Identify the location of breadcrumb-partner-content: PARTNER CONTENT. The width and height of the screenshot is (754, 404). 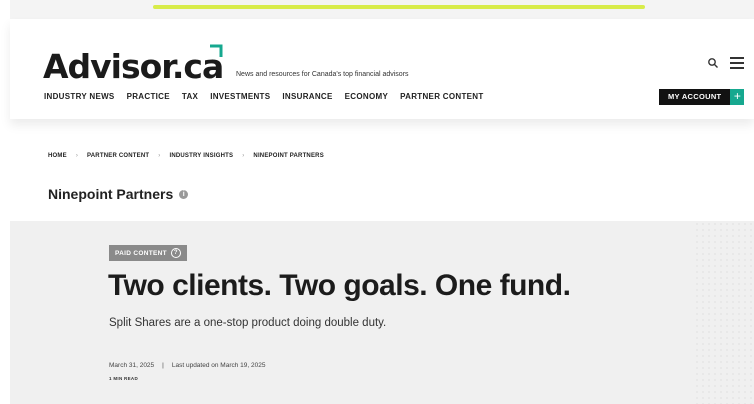
(118, 156).